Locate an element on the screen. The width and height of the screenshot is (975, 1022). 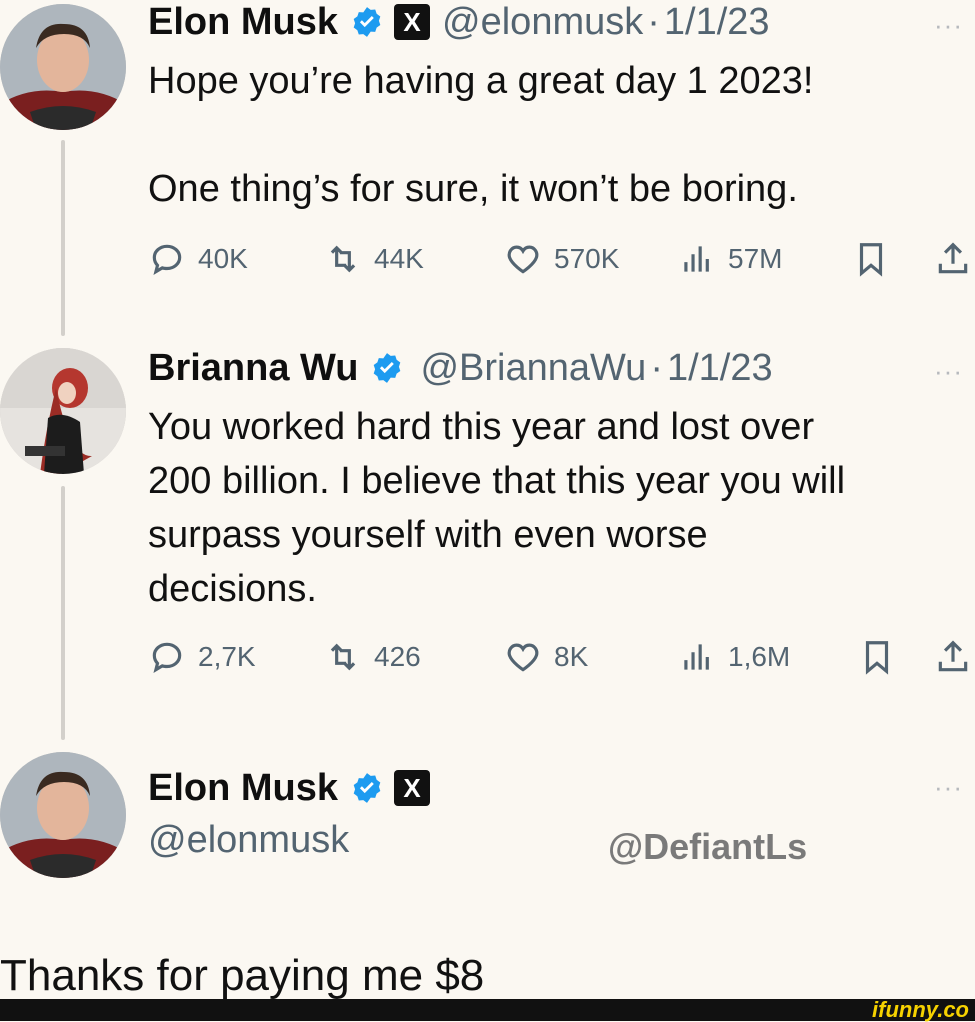
reply-count: 2,7K is located at coordinates (227, 656).